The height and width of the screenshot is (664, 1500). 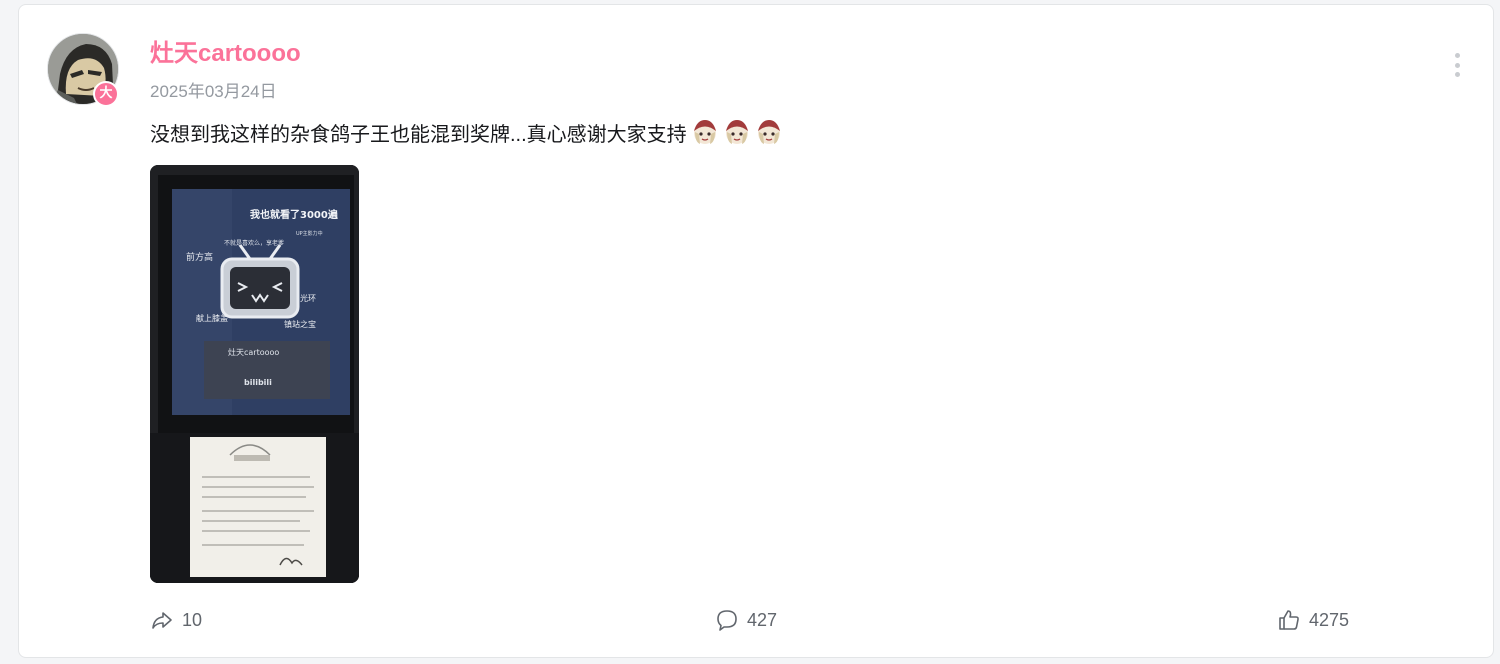 What do you see at coordinates (418, 134) in the screenshot?
I see `post-text: 没想到我这样的杂食鸽子王也能混到奖牌...真心感谢大家支持` at bounding box center [418, 134].